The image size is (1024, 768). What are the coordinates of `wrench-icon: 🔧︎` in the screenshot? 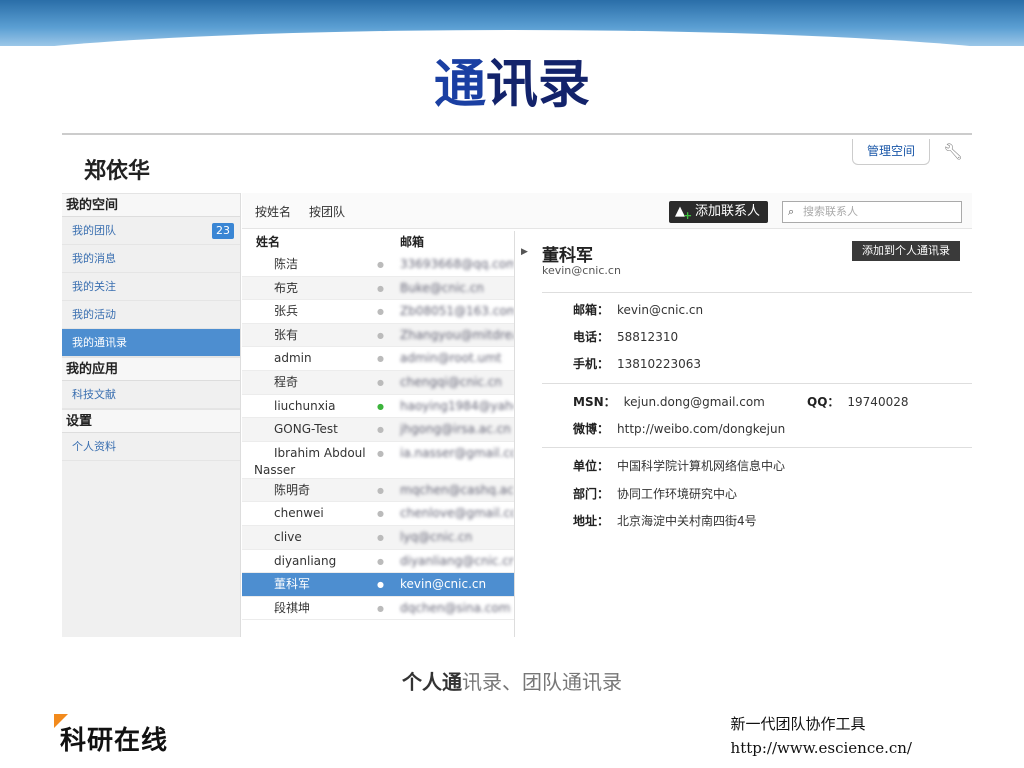 It's located at (953, 152).